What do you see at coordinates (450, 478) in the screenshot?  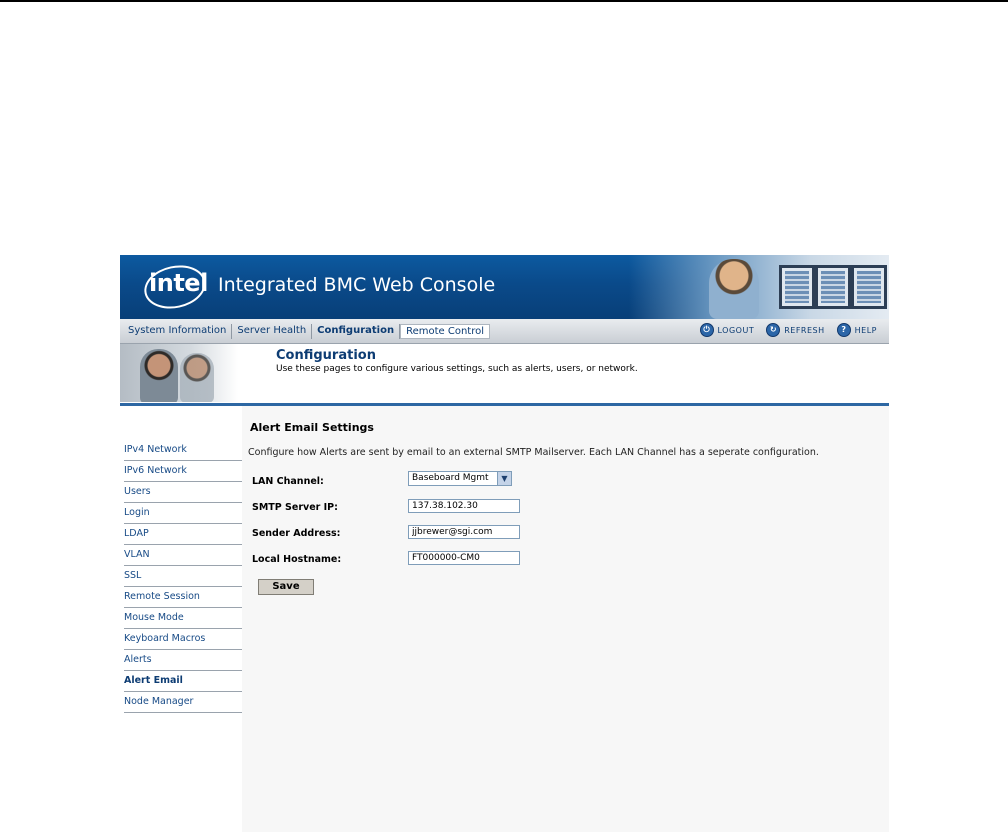 I see `lan-channel-value: Baseboard Mgmt` at bounding box center [450, 478].